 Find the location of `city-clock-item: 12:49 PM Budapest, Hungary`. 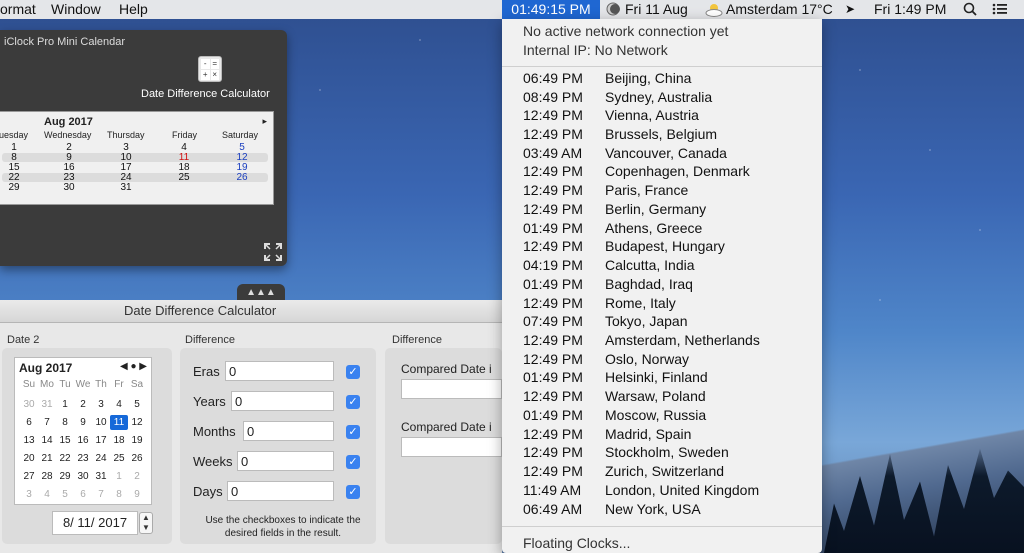

city-clock-item: 12:49 PM Budapest, Hungary is located at coordinates (662, 247).